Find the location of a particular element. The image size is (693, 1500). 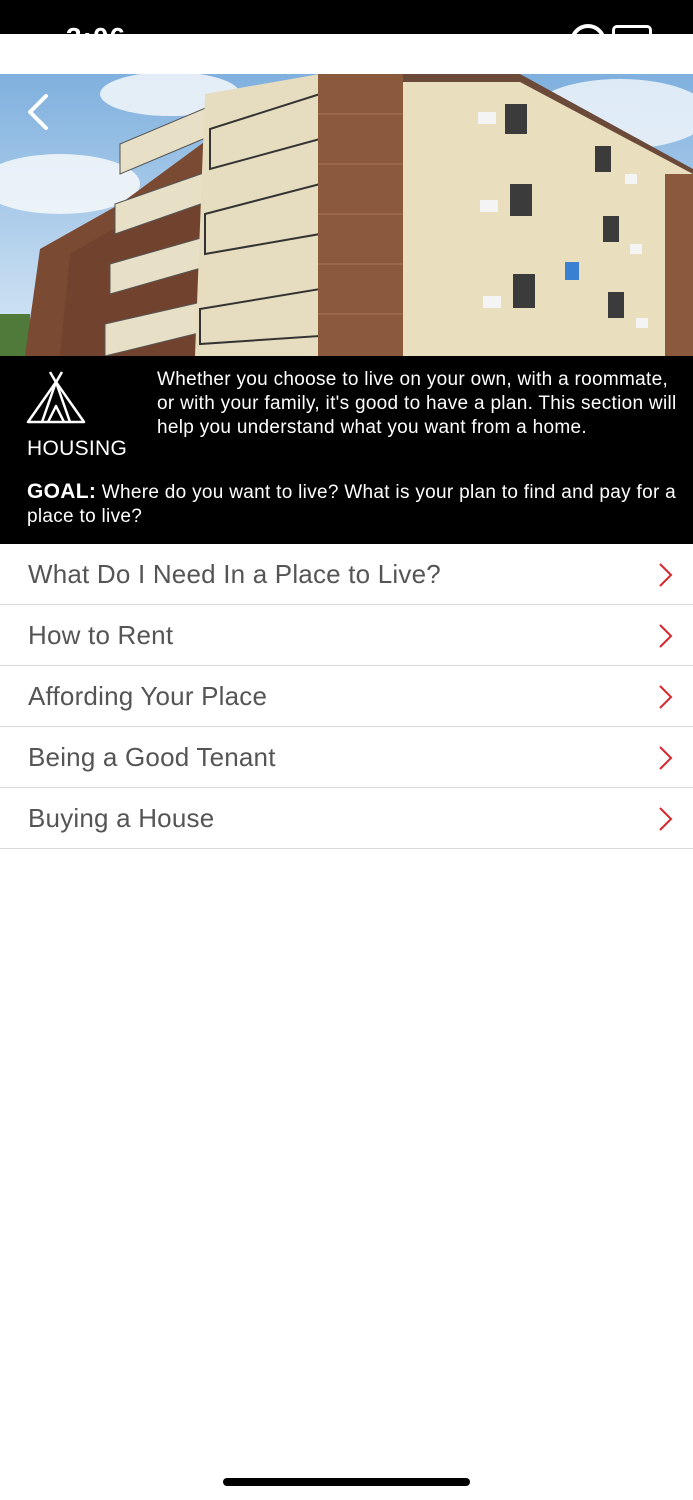

wifi-icon is located at coordinates (588, 29).